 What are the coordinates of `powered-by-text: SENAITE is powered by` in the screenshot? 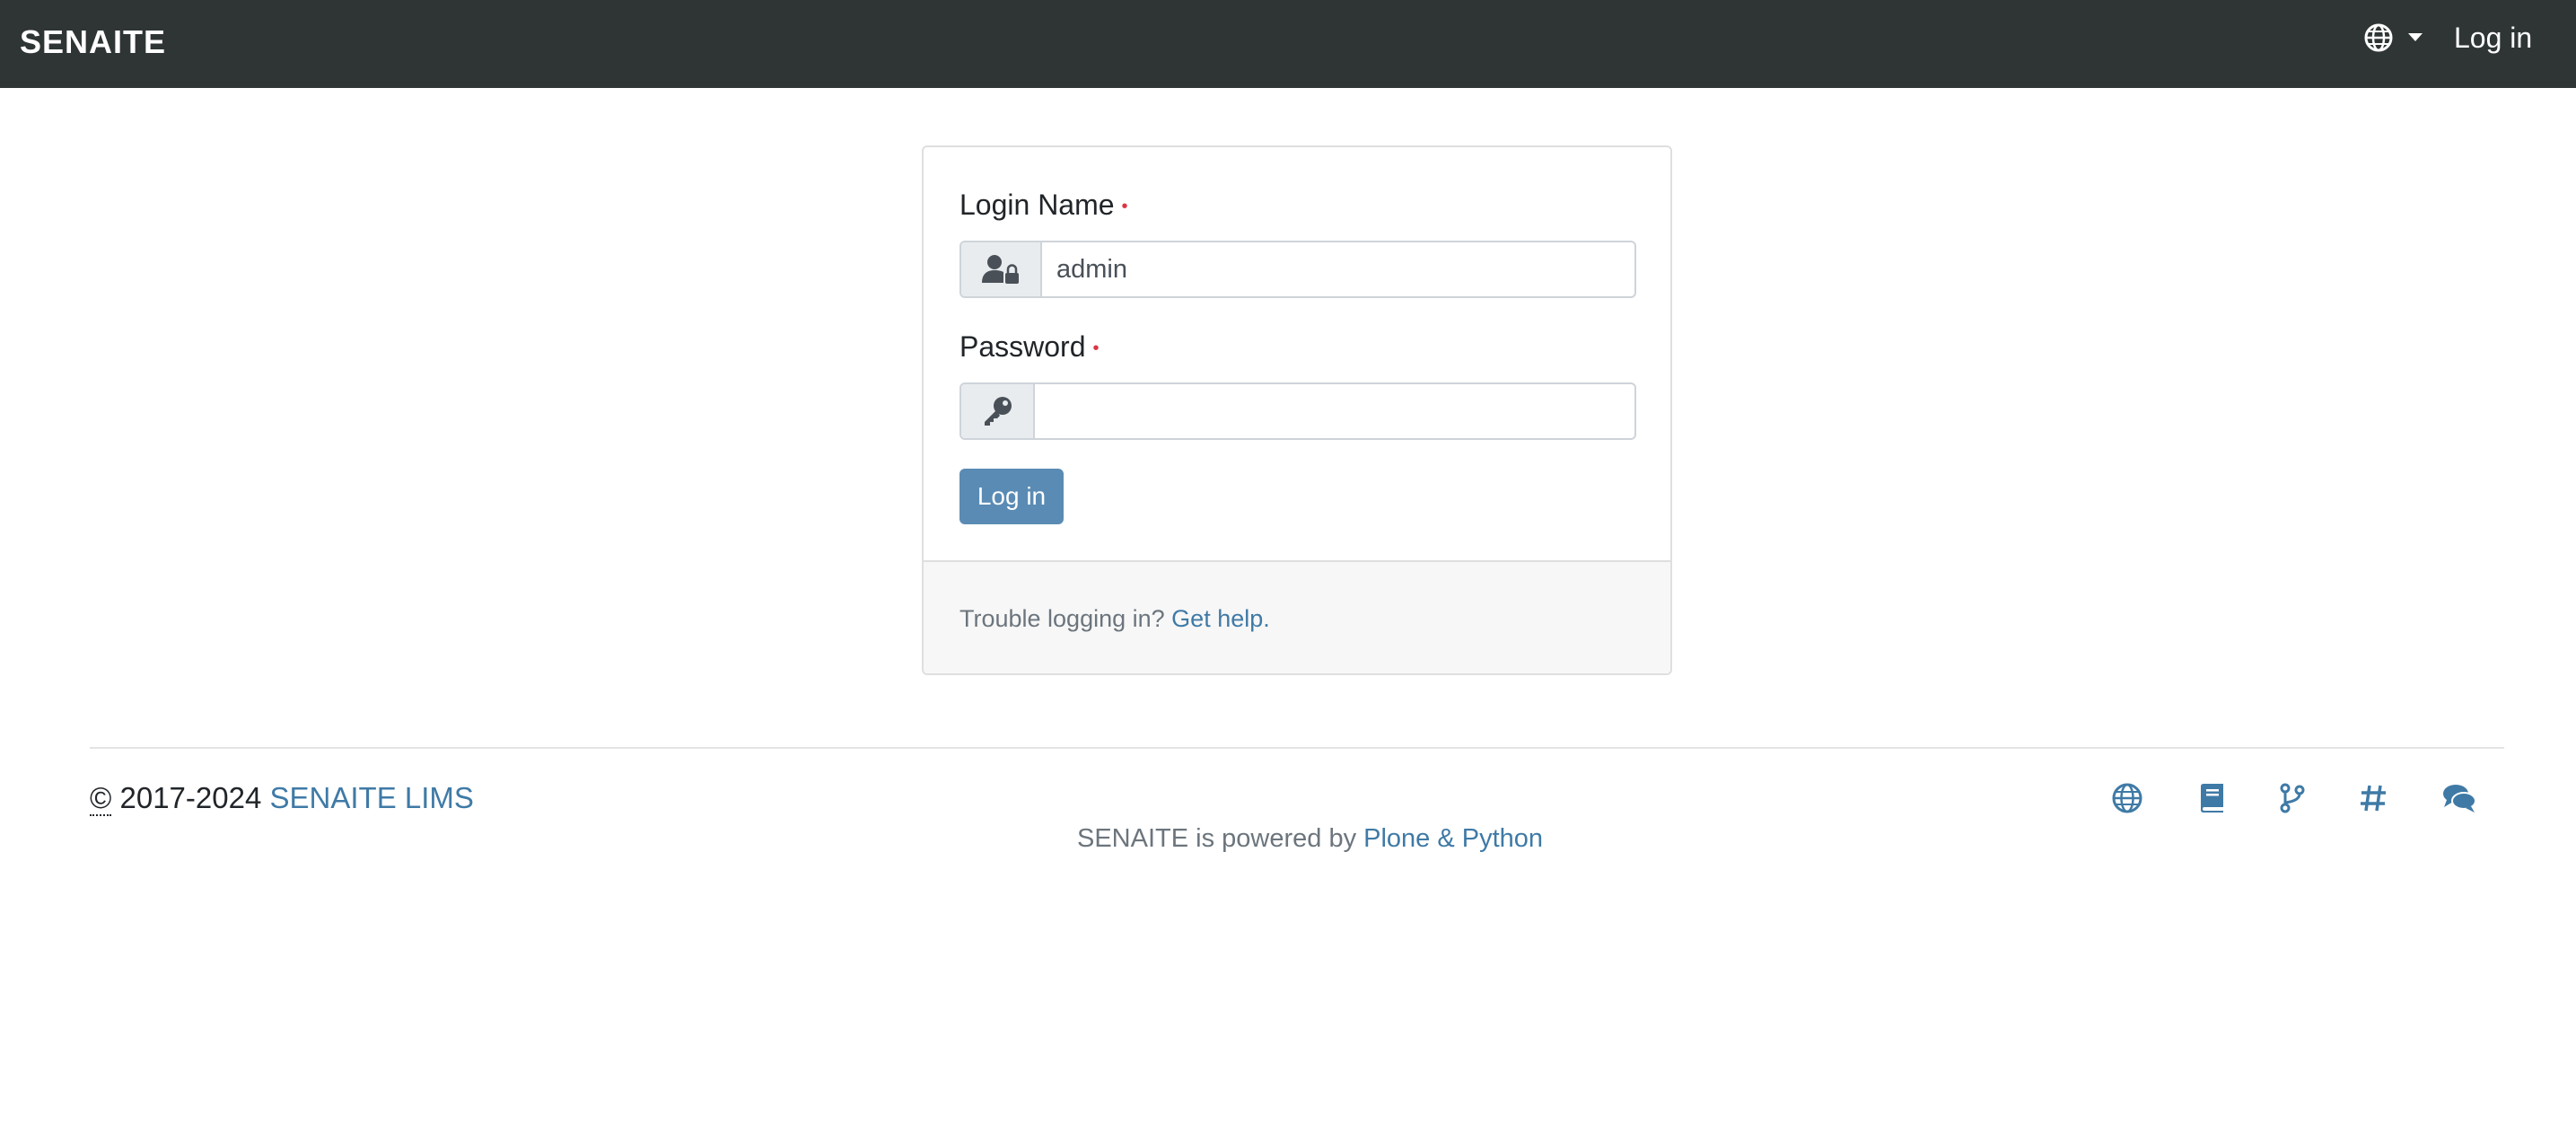 It's located at (1217, 839).